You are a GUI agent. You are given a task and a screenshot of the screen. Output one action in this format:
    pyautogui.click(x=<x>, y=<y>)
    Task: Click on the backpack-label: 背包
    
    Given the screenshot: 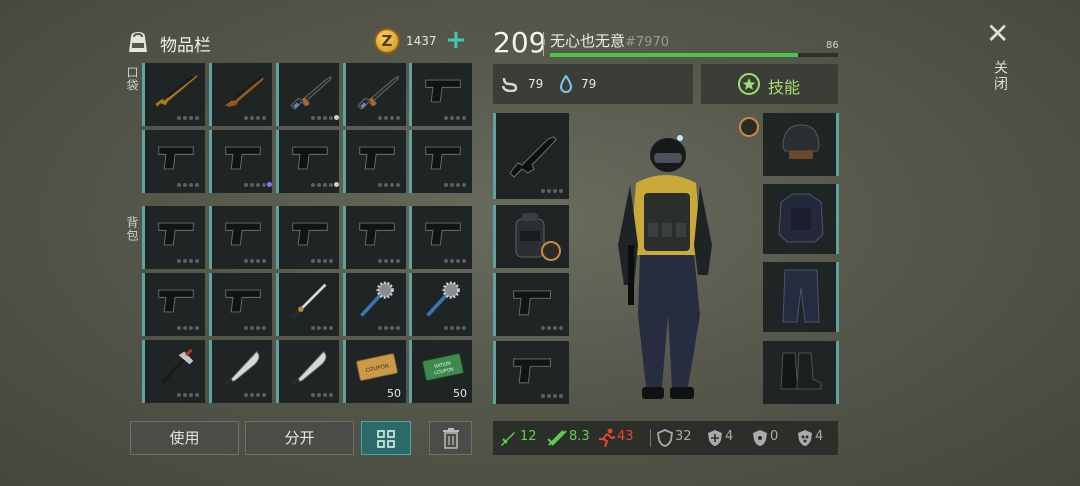 What is the action you would take?
    pyautogui.click(x=132, y=229)
    